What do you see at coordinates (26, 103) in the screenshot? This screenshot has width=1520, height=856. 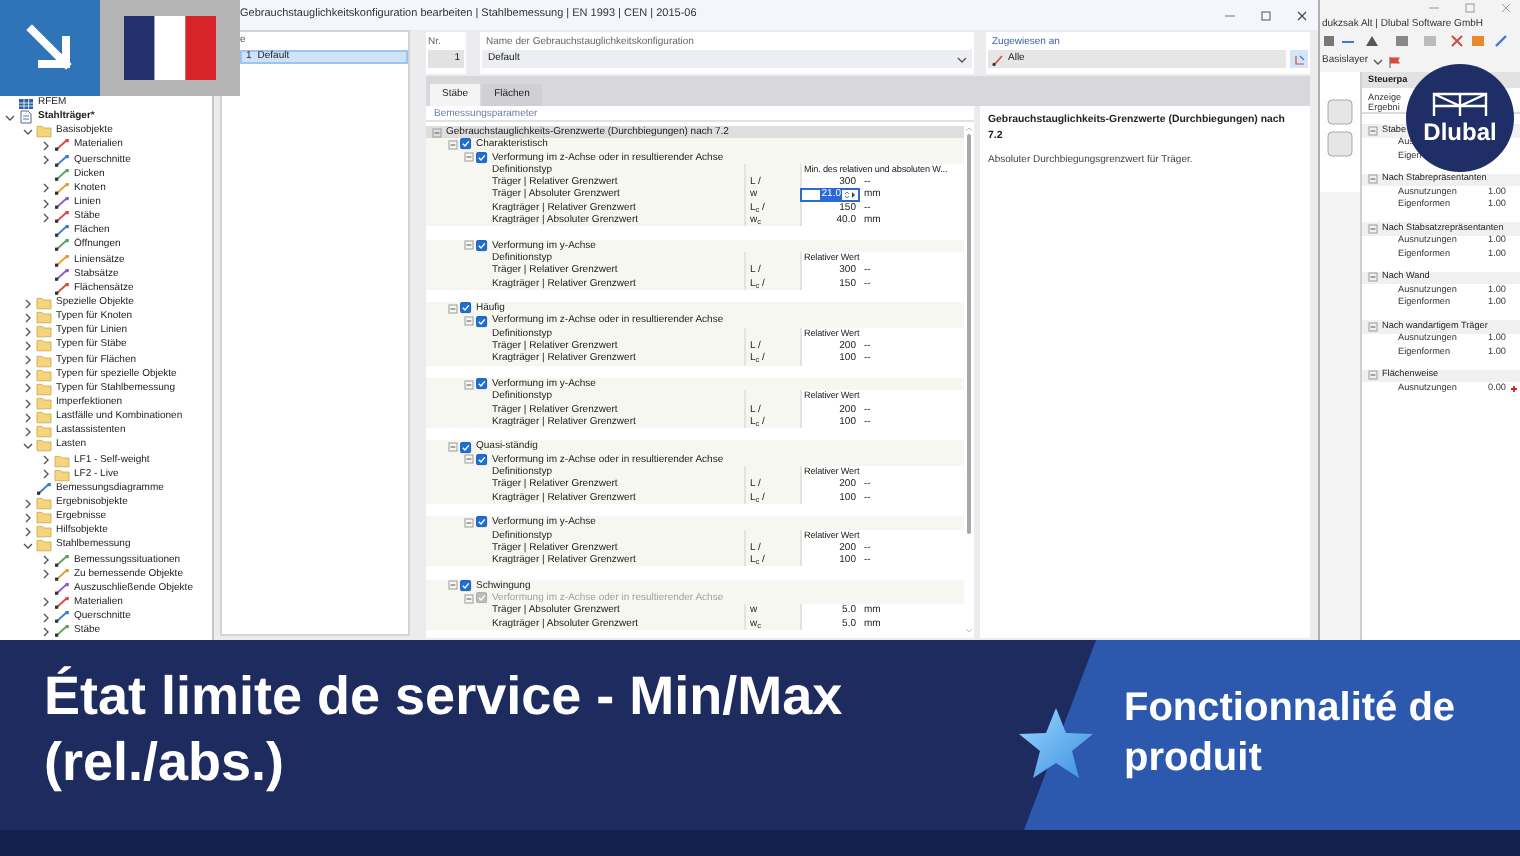 I see `grid-icon` at bounding box center [26, 103].